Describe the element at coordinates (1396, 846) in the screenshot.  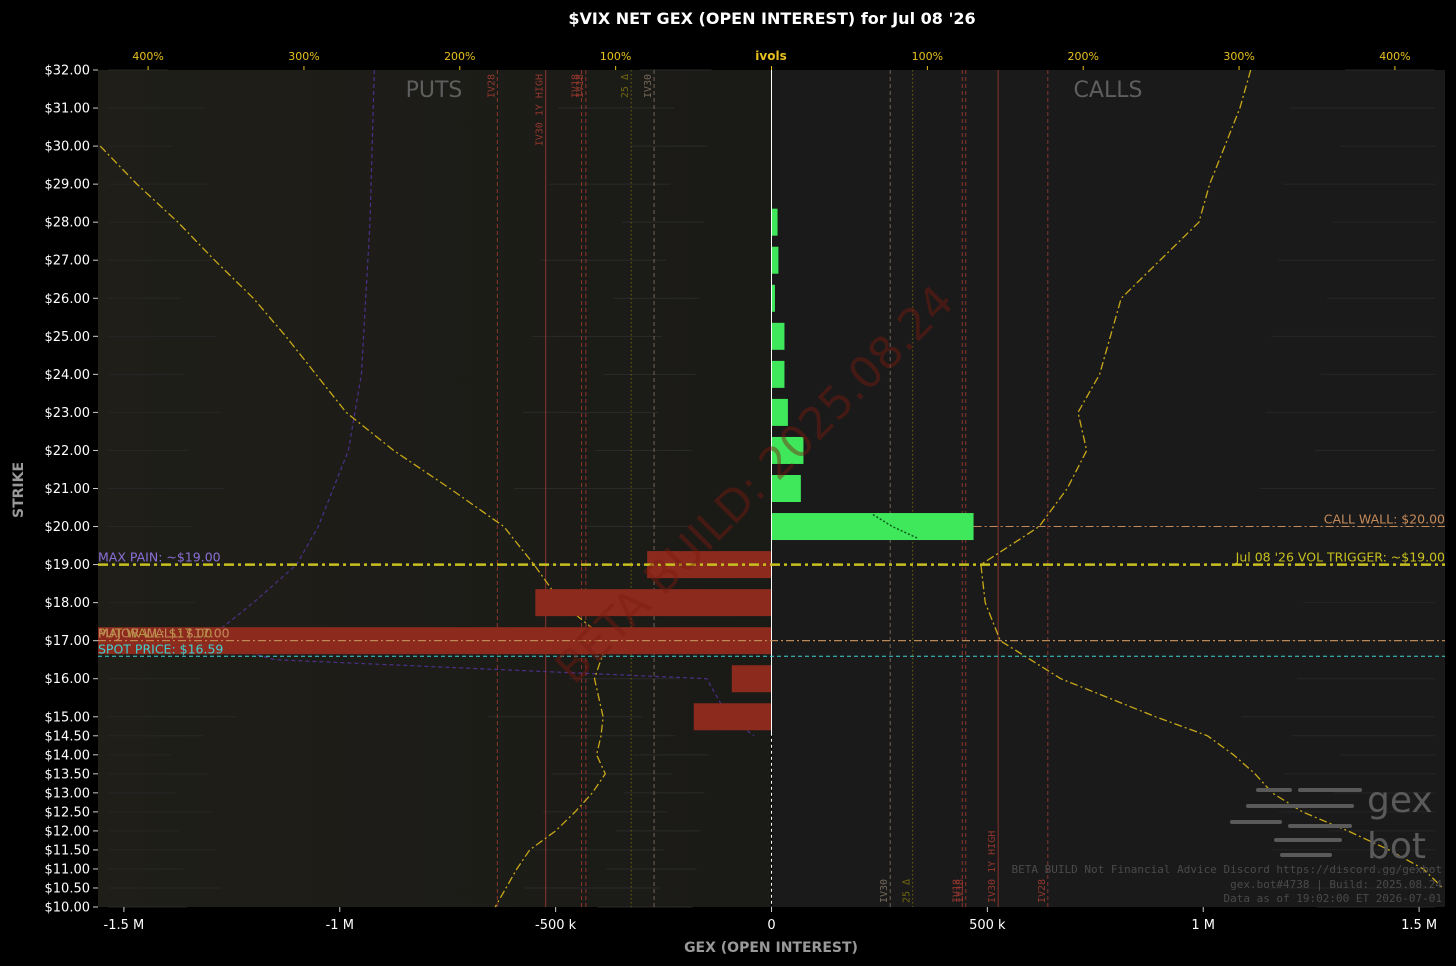
I see `logo-text-bot: bot` at that location.